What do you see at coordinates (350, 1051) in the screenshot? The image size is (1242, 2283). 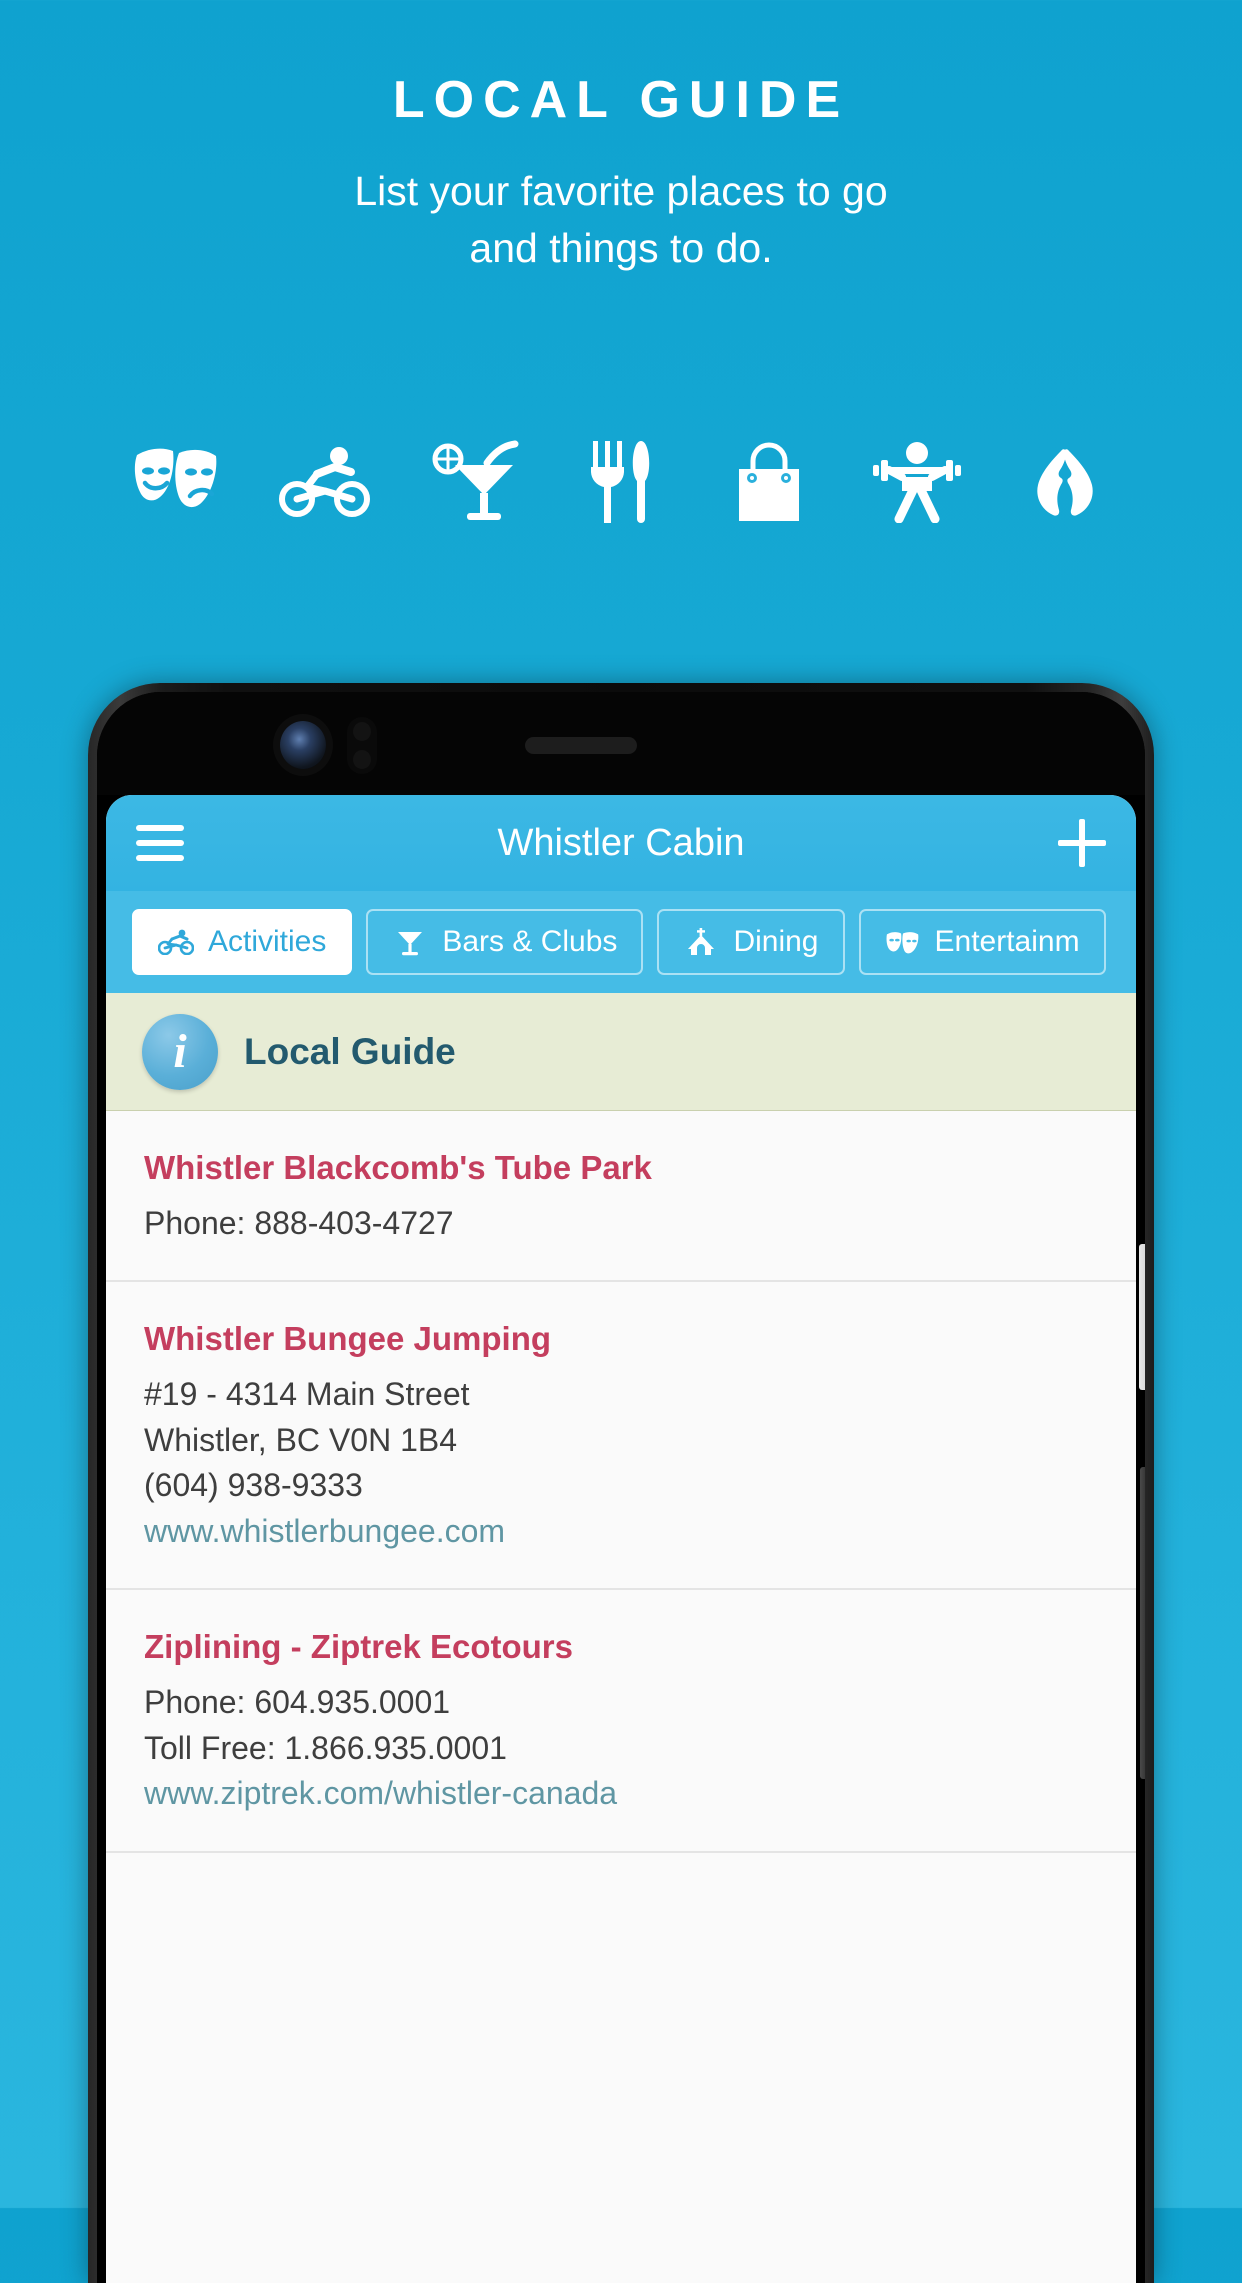 I see `local-guide-label: Local Guide` at bounding box center [350, 1051].